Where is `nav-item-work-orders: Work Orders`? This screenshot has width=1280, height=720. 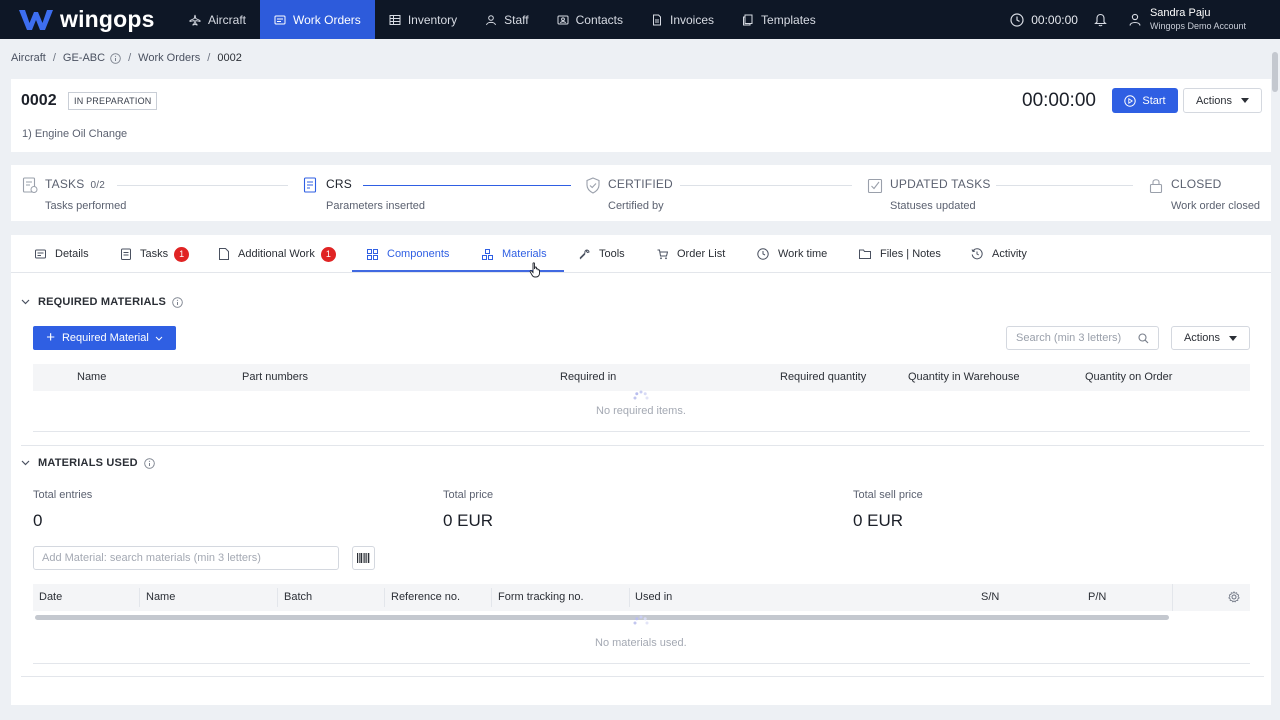 nav-item-work-orders: Work Orders is located at coordinates (317, 19).